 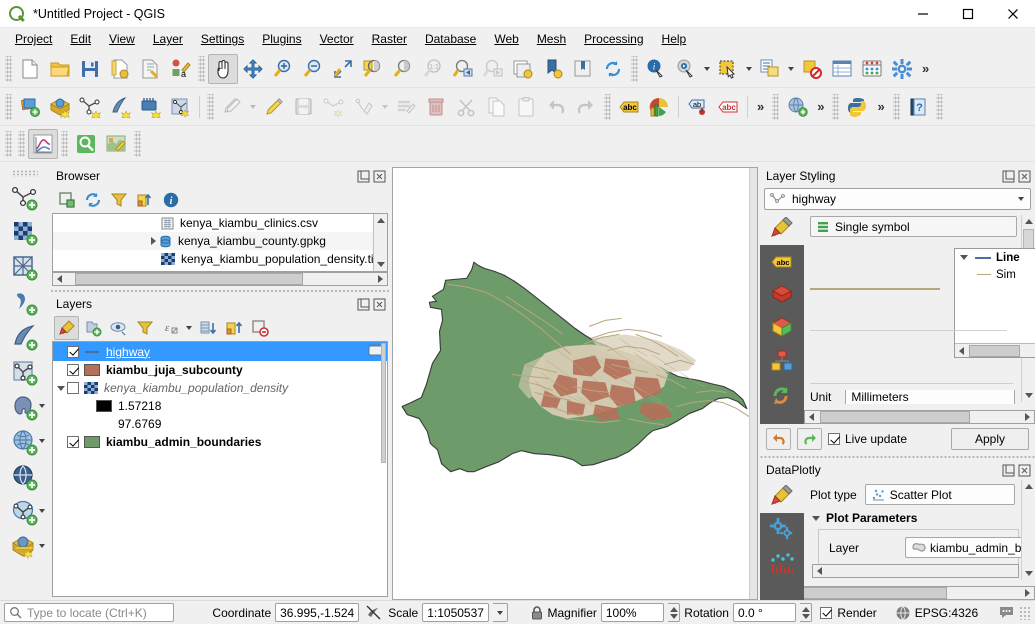 What do you see at coordinates (967, 14) in the screenshot?
I see `maximize-button` at bounding box center [967, 14].